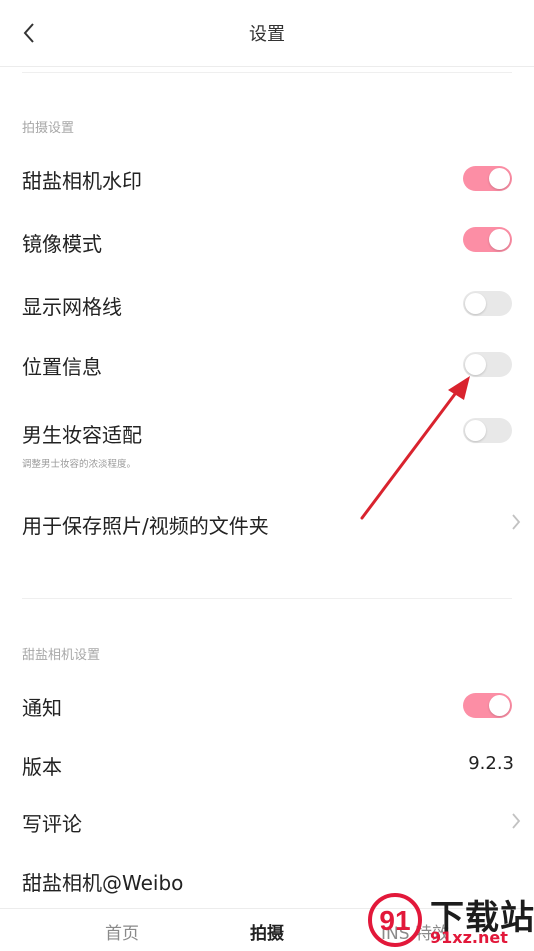 The image size is (534, 951). What do you see at coordinates (267, 931) in the screenshot?
I see `tab-shoot: 拍摄` at bounding box center [267, 931].